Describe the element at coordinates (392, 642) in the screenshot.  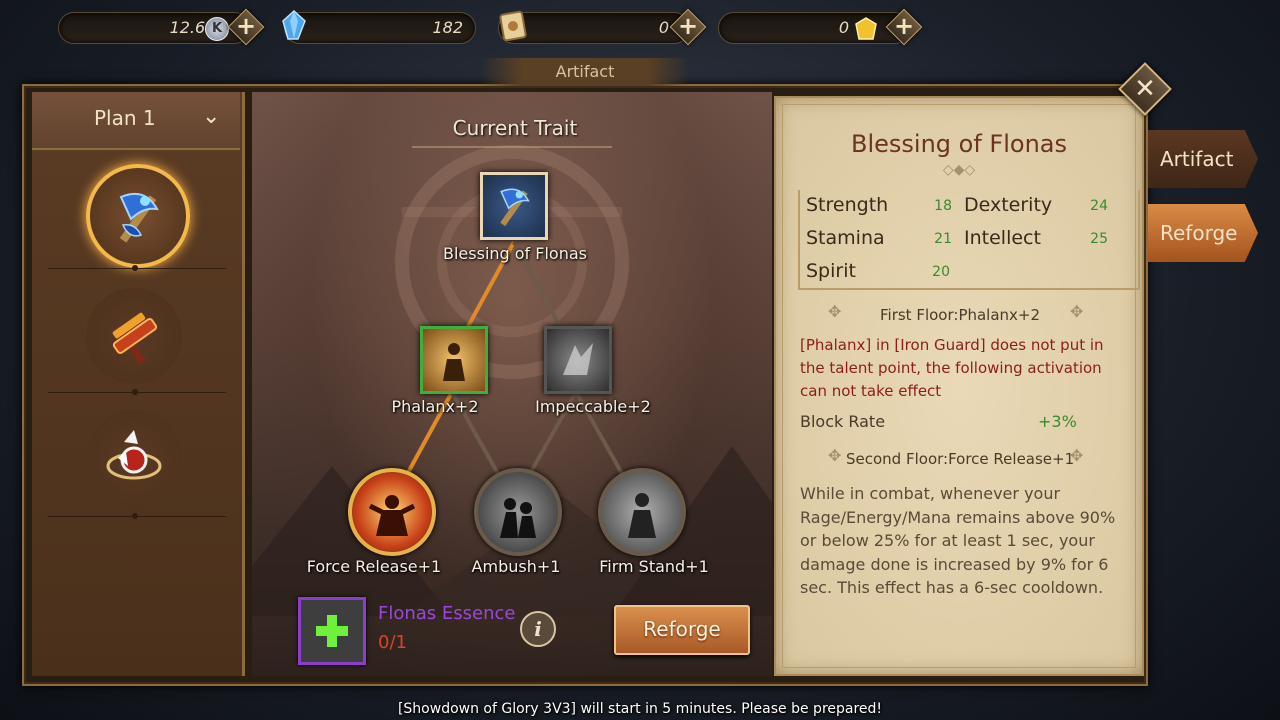
I see `essence-count: 0/1` at that location.